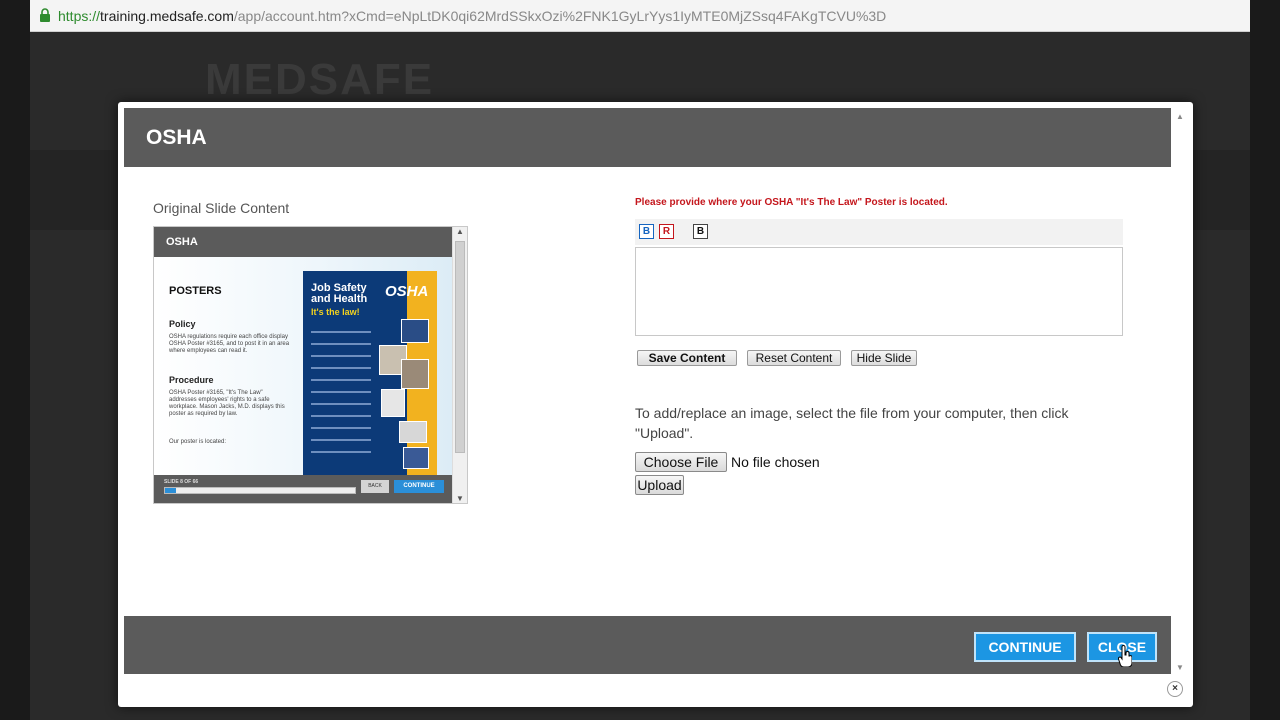  What do you see at coordinates (460, 347) in the screenshot?
I see `scrollbar-thumb` at bounding box center [460, 347].